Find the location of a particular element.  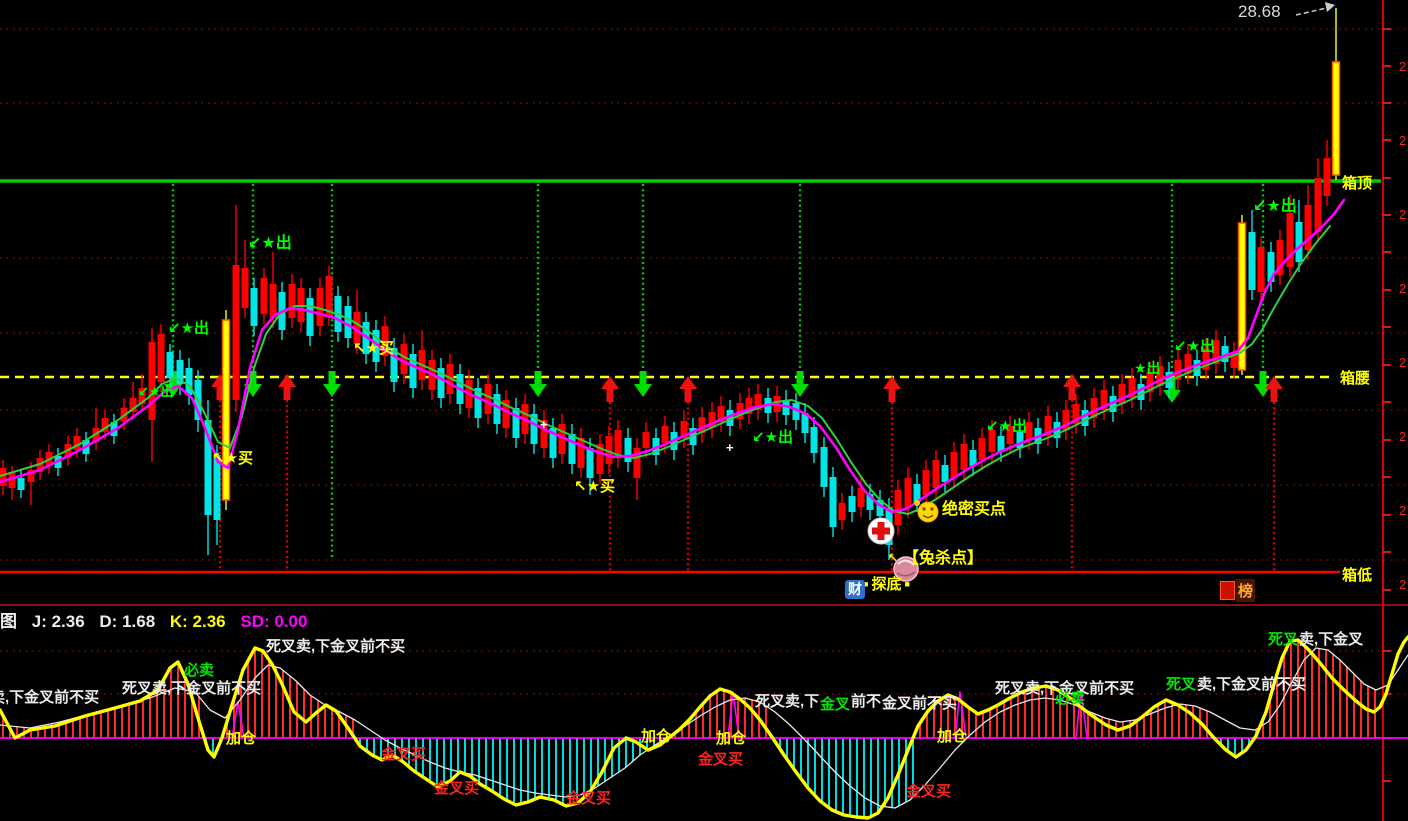

flame-icon is located at coordinates (1227, 590).